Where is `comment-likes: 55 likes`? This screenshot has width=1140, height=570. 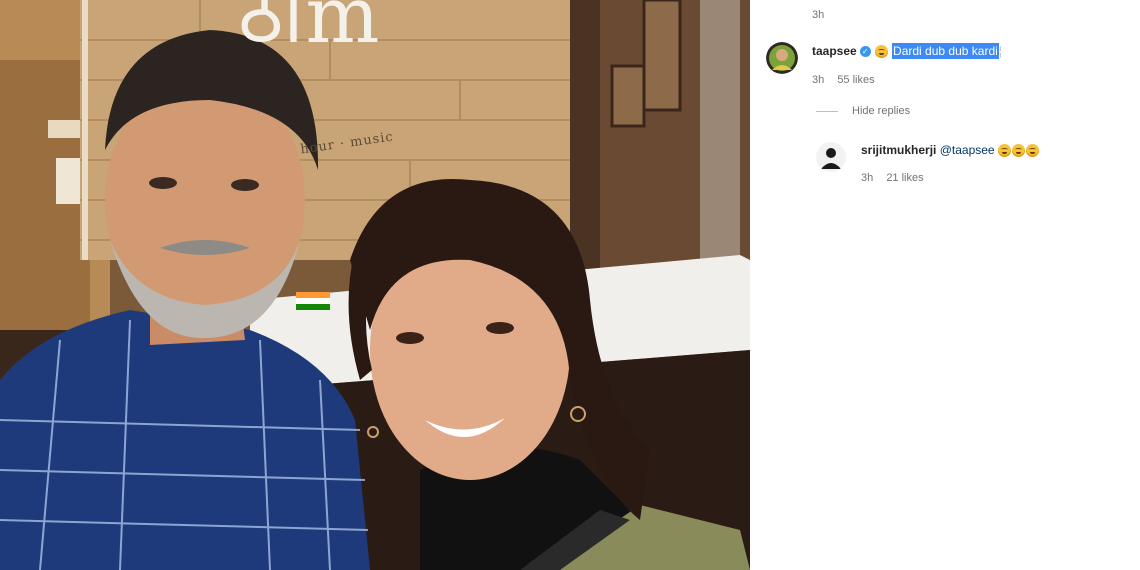
comment-likes: 55 likes is located at coordinates (855, 80).